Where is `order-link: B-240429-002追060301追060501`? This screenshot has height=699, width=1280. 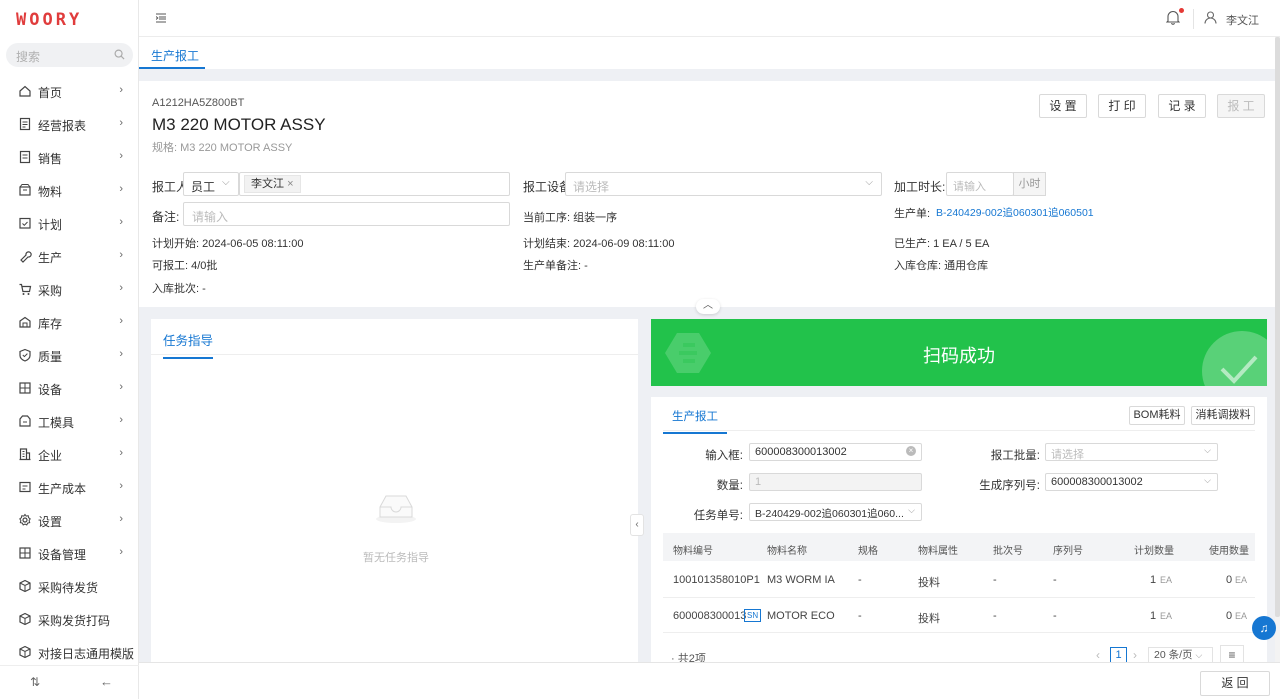
order-link: B-240429-002追060301追060501 is located at coordinates (1015, 212).